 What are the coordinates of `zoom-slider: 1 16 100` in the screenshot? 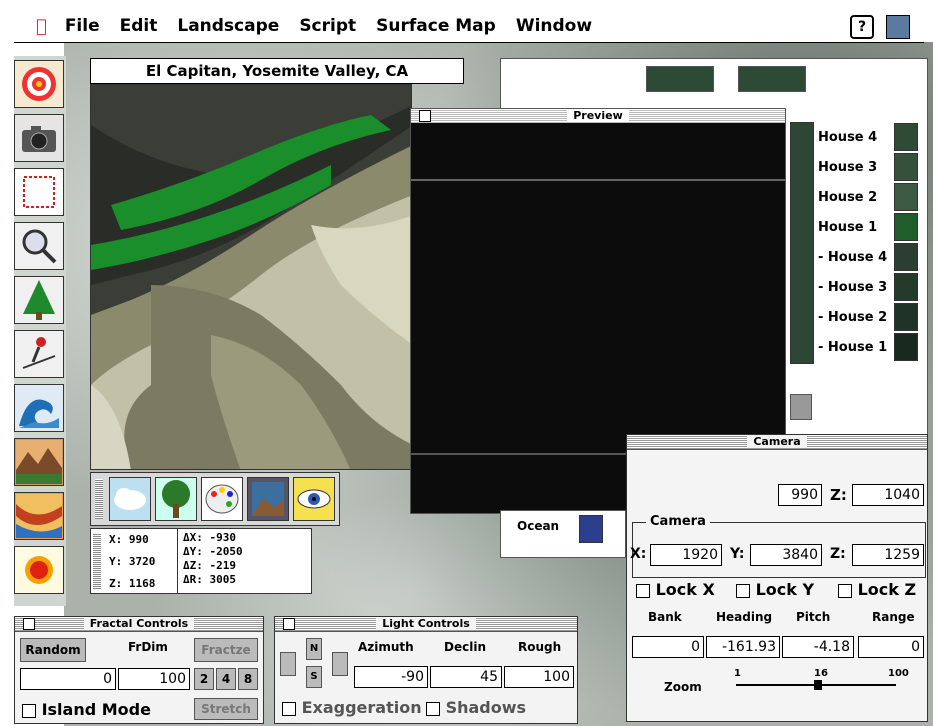 It's located at (822, 683).